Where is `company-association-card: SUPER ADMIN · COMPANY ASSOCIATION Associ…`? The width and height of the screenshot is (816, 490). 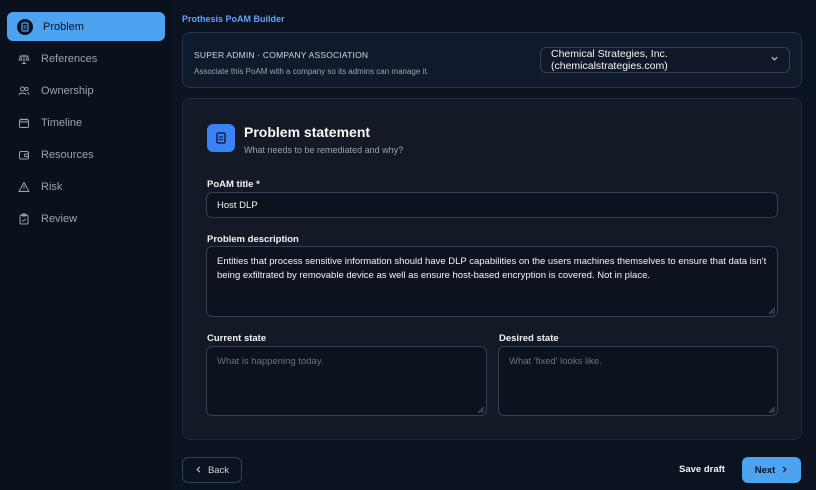 company-association-card: SUPER ADMIN · COMPANY ASSOCIATION Associ… is located at coordinates (492, 60).